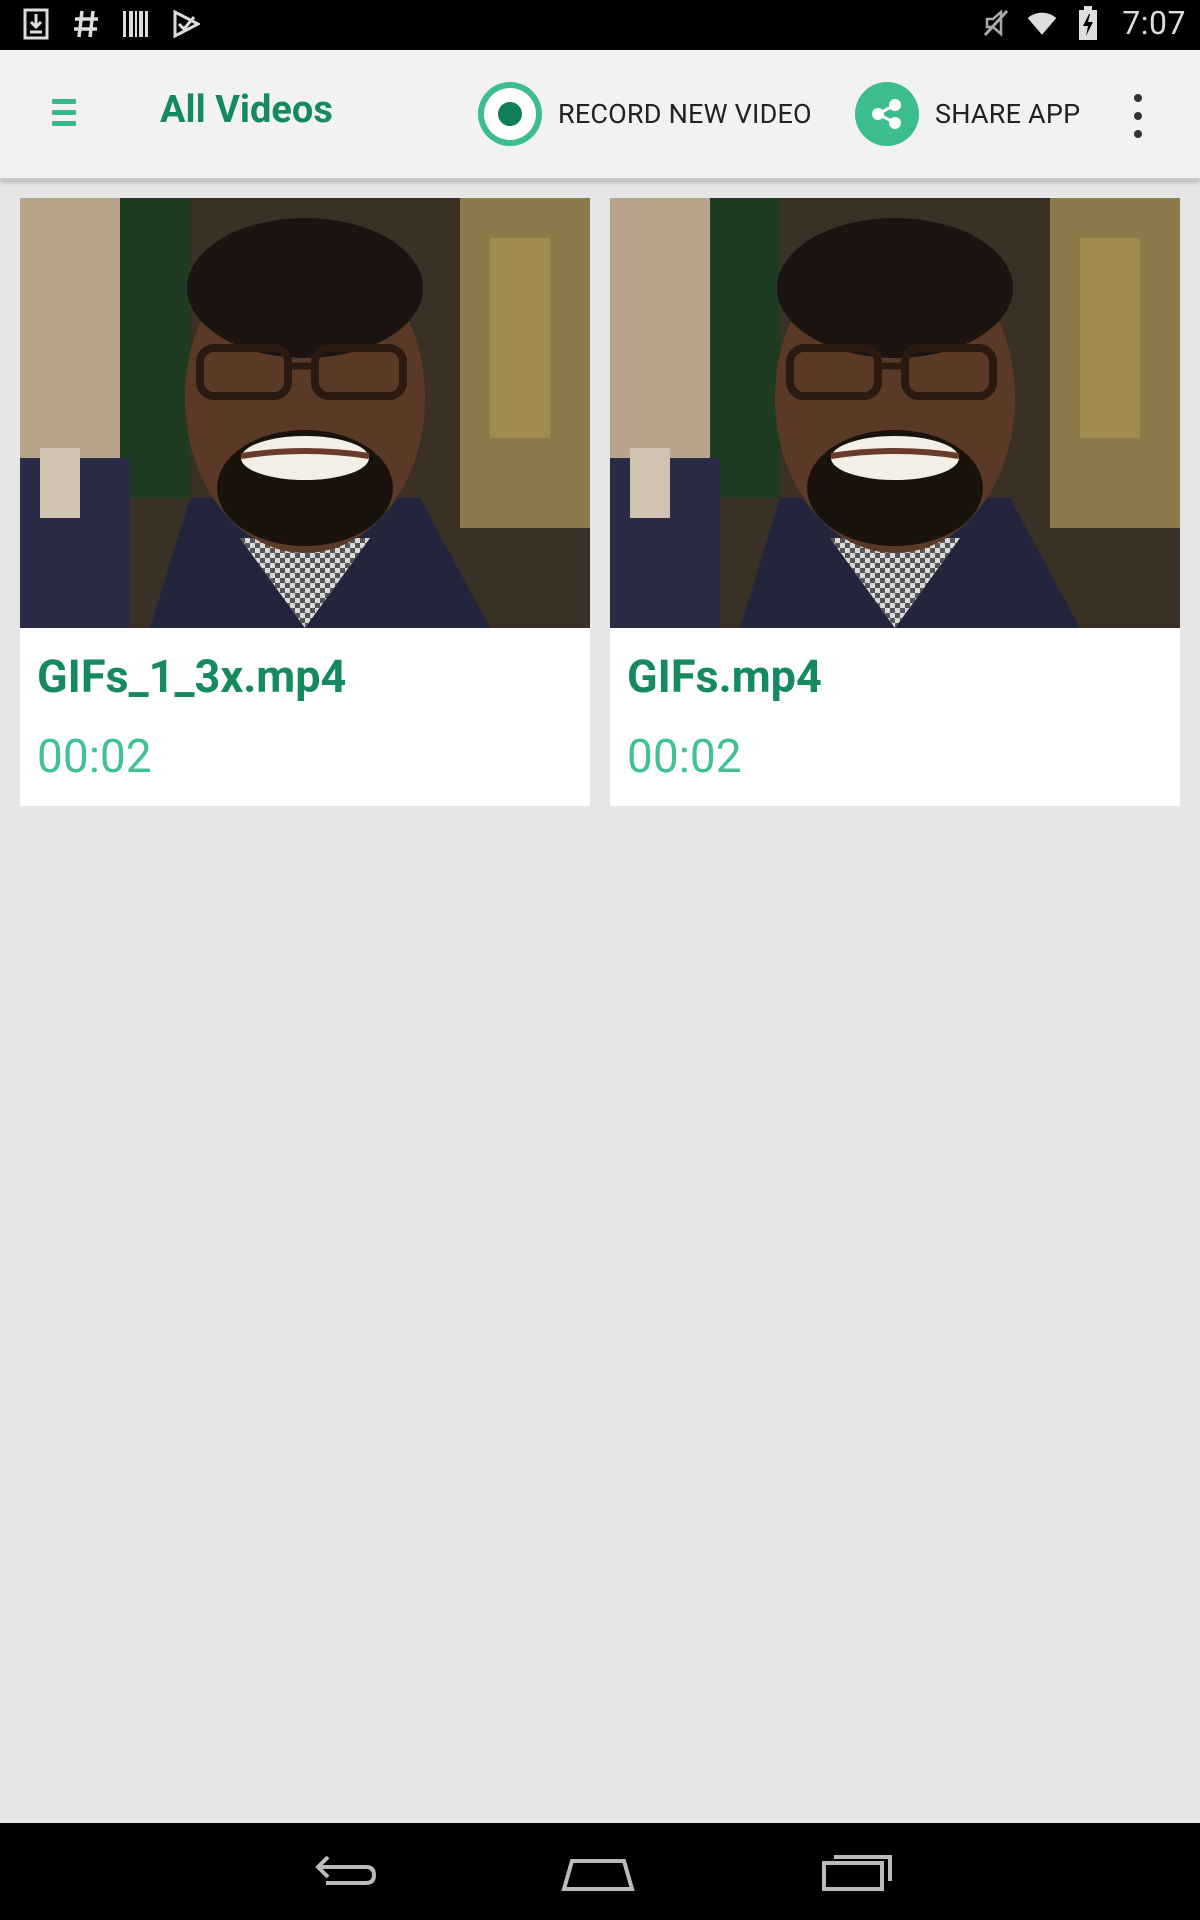 The width and height of the screenshot is (1200, 1920). Describe the element at coordinates (136, 24) in the screenshot. I see `barcode-icon` at that location.